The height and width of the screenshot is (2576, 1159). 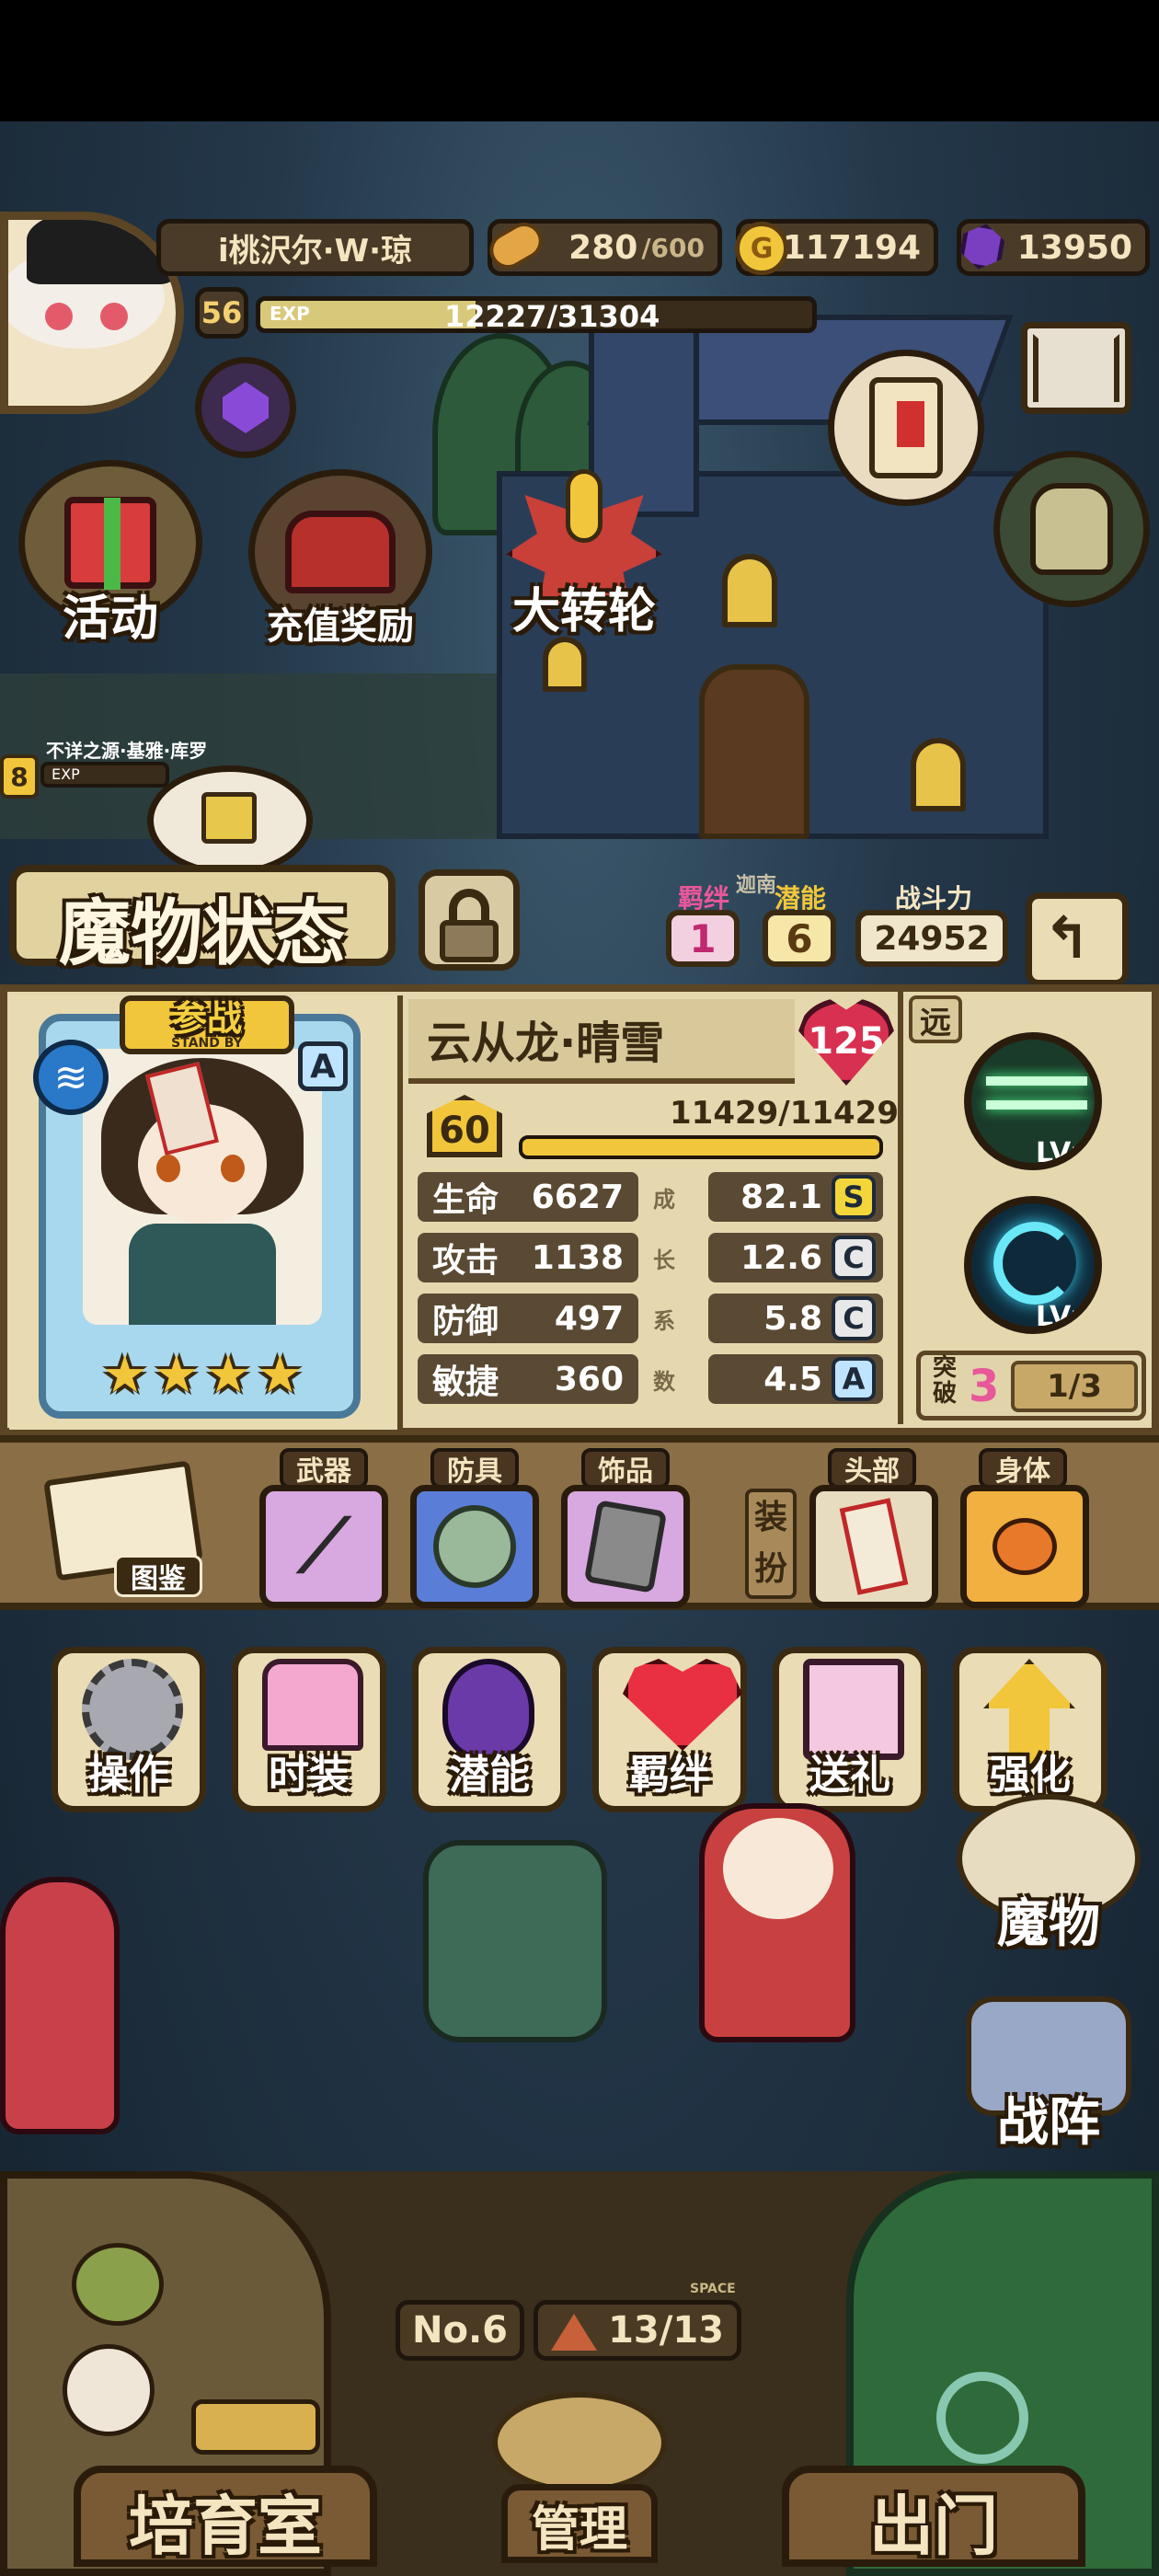 What do you see at coordinates (528, 1197) in the screenshot?
I see `stat-row: 生命 6627` at bounding box center [528, 1197].